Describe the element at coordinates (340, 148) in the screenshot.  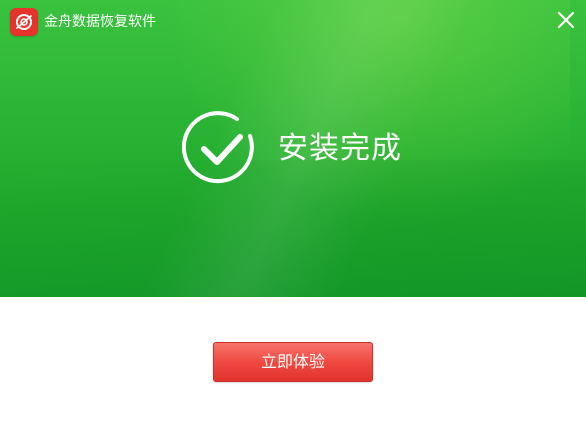
I see `status-text: 安装完成` at that location.